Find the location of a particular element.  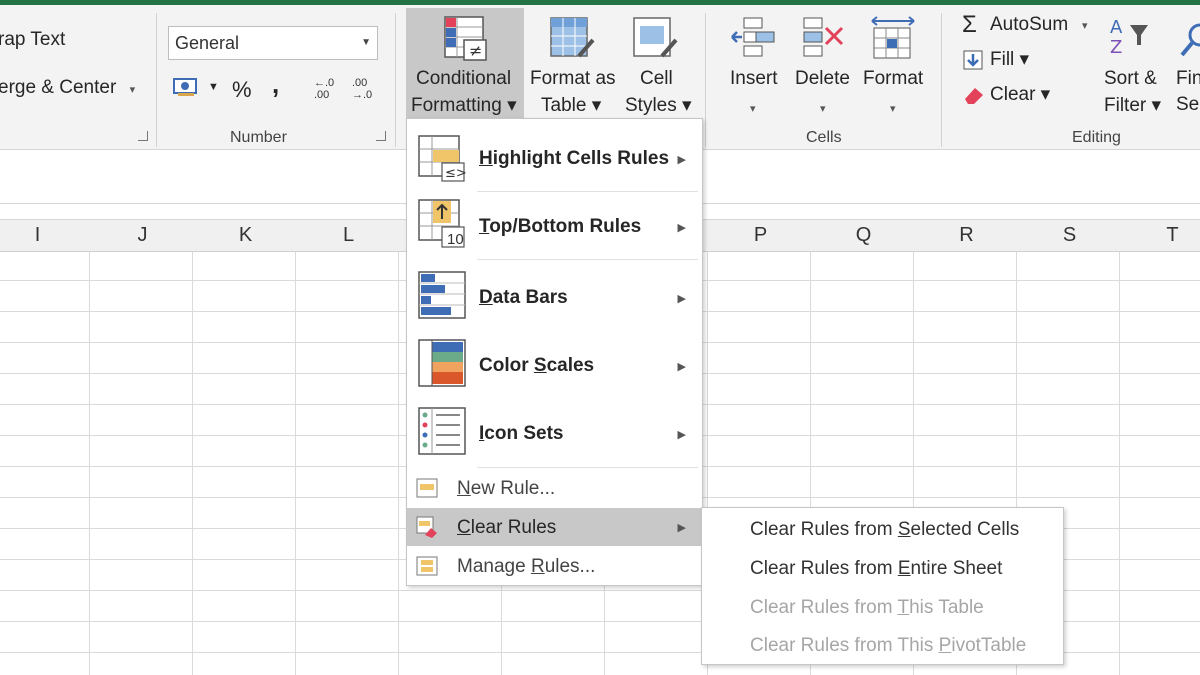

insert-cells-icon is located at coordinates (753, 38).